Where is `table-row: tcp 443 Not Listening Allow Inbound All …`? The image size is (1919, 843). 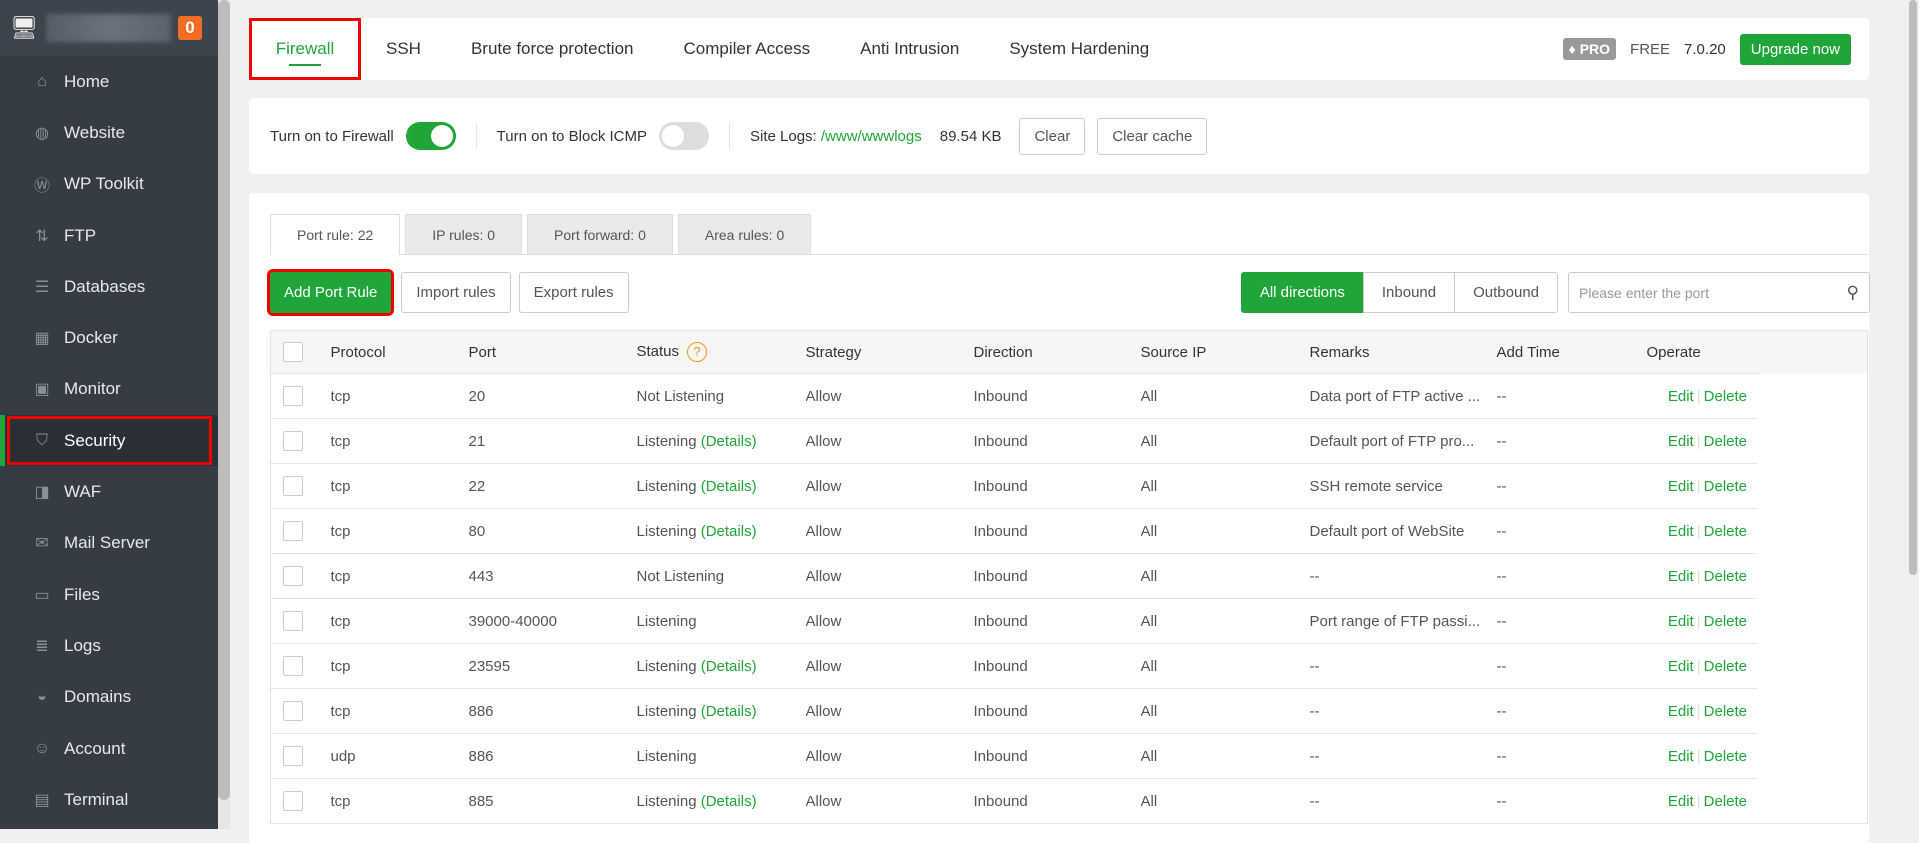
table-row: tcp 443 Not Listening Allow Inbound All … is located at coordinates (1069, 576).